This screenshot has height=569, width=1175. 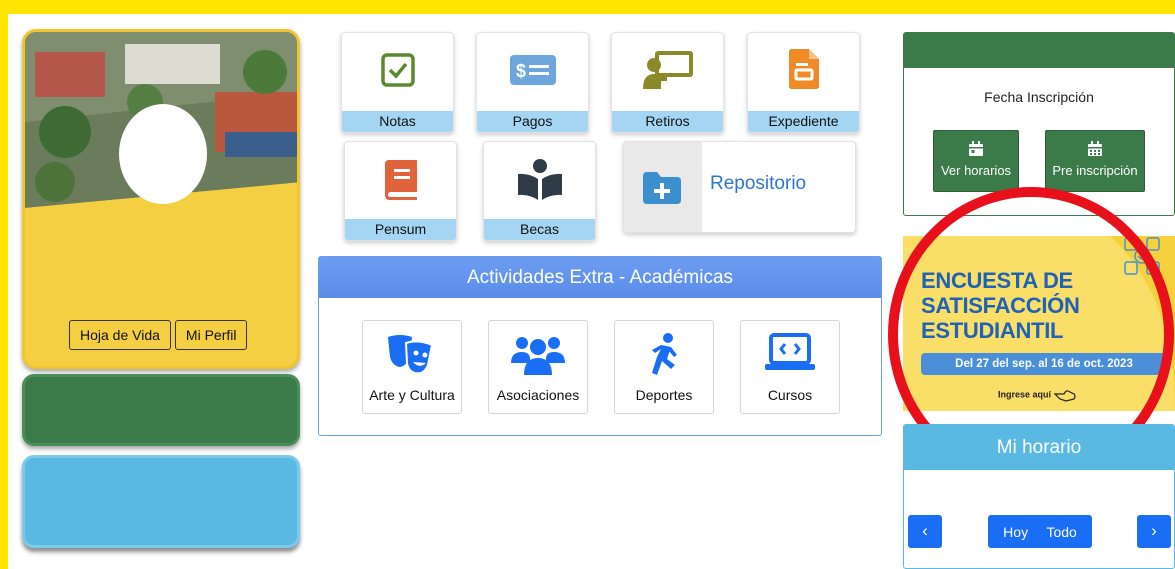 I want to click on tile-repositorio-label: Repositorio, so click(x=758, y=183).